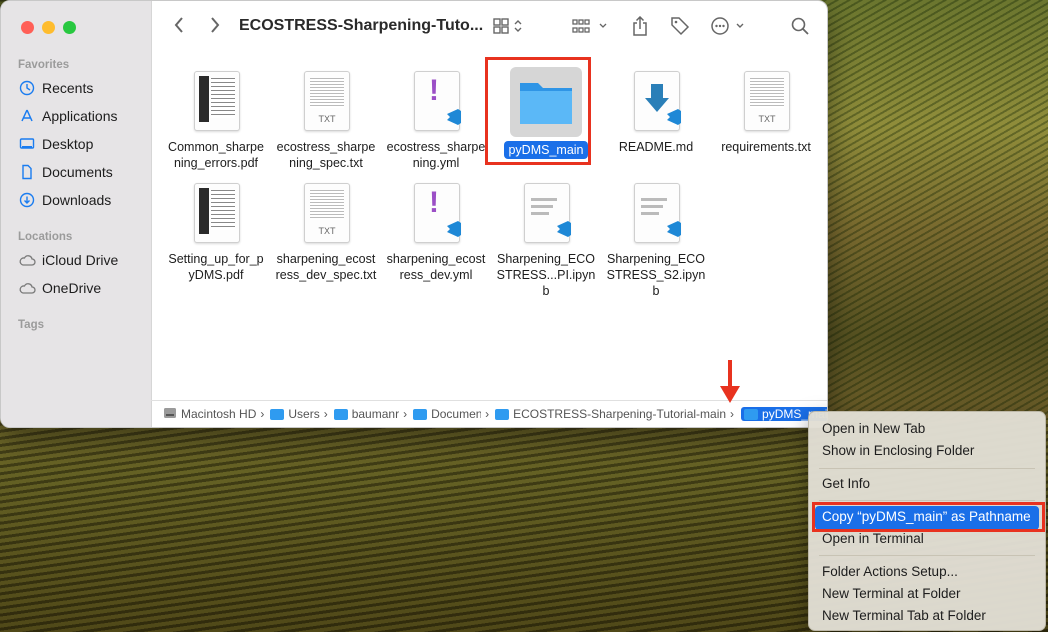  Describe the element at coordinates (546, 275) in the screenshot. I see `file-name: Sharpening_ECO STRESS...PI.ipynb` at that location.